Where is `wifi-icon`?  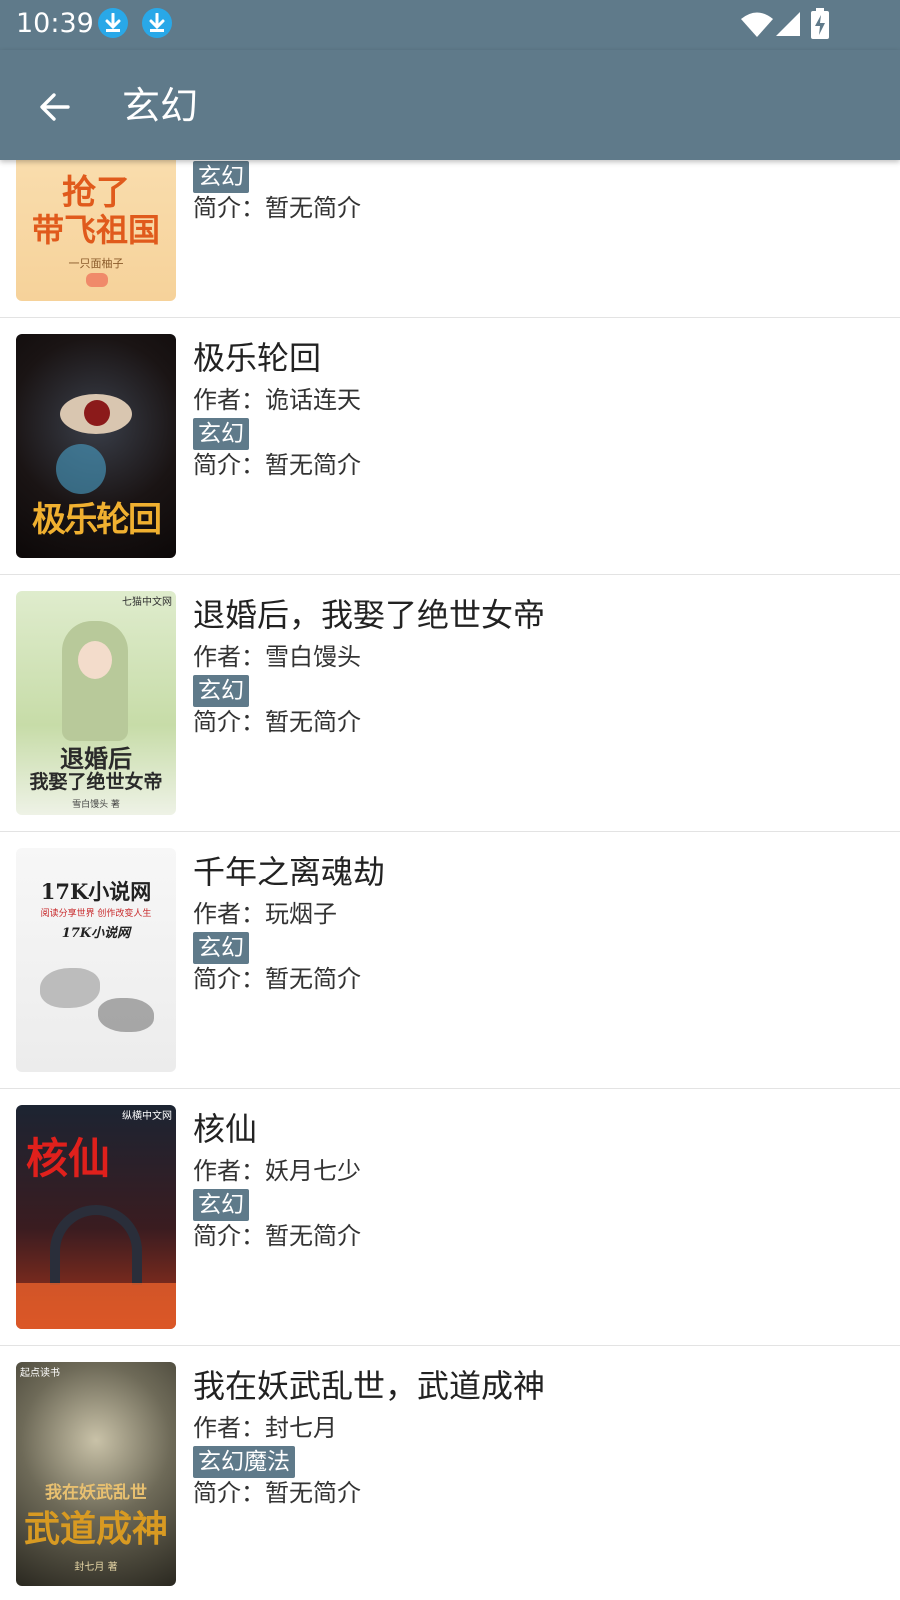
wifi-icon is located at coordinates (757, 26).